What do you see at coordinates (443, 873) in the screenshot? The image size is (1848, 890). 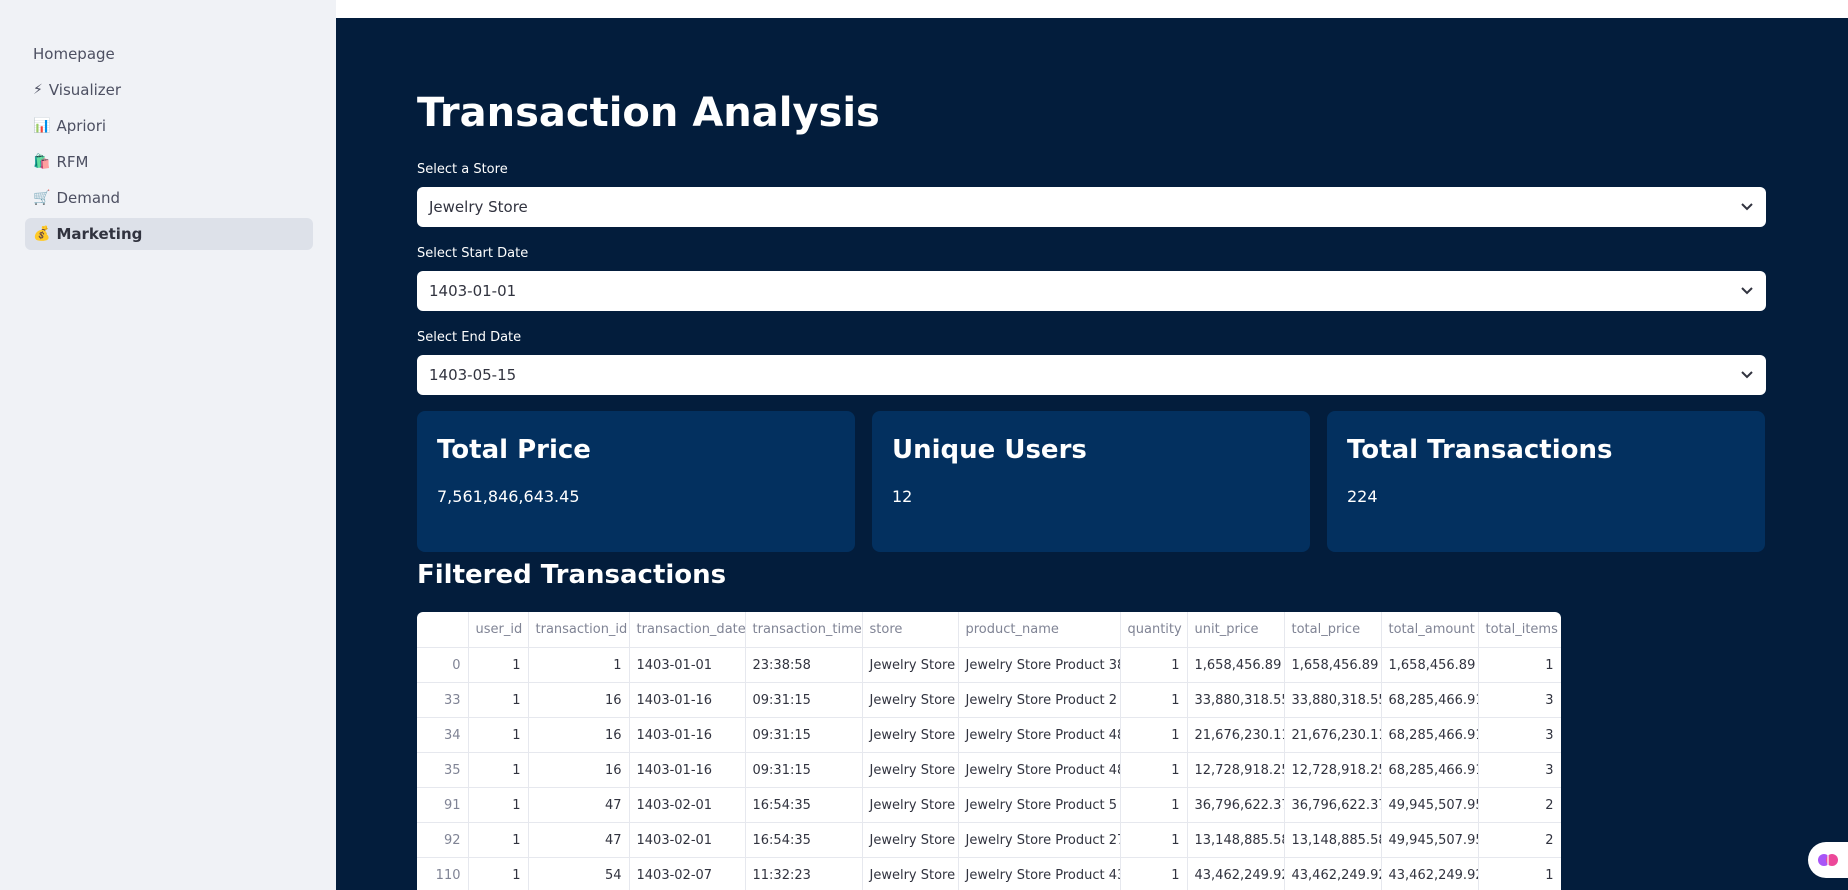 I see `table-row-index: 110` at bounding box center [443, 873].